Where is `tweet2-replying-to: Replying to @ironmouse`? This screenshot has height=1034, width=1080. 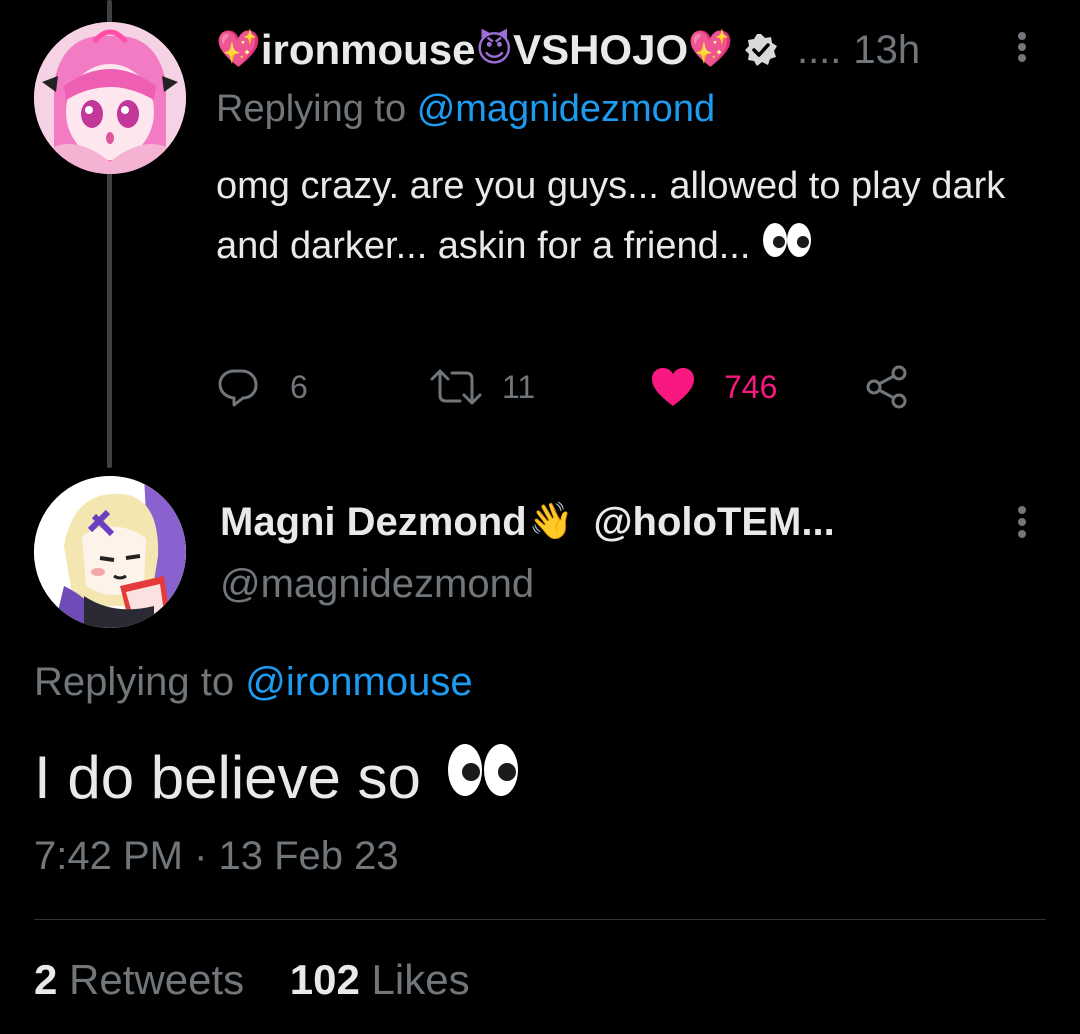
tweet2-replying-to: Replying to @ironmouse is located at coordinates (253, 682).